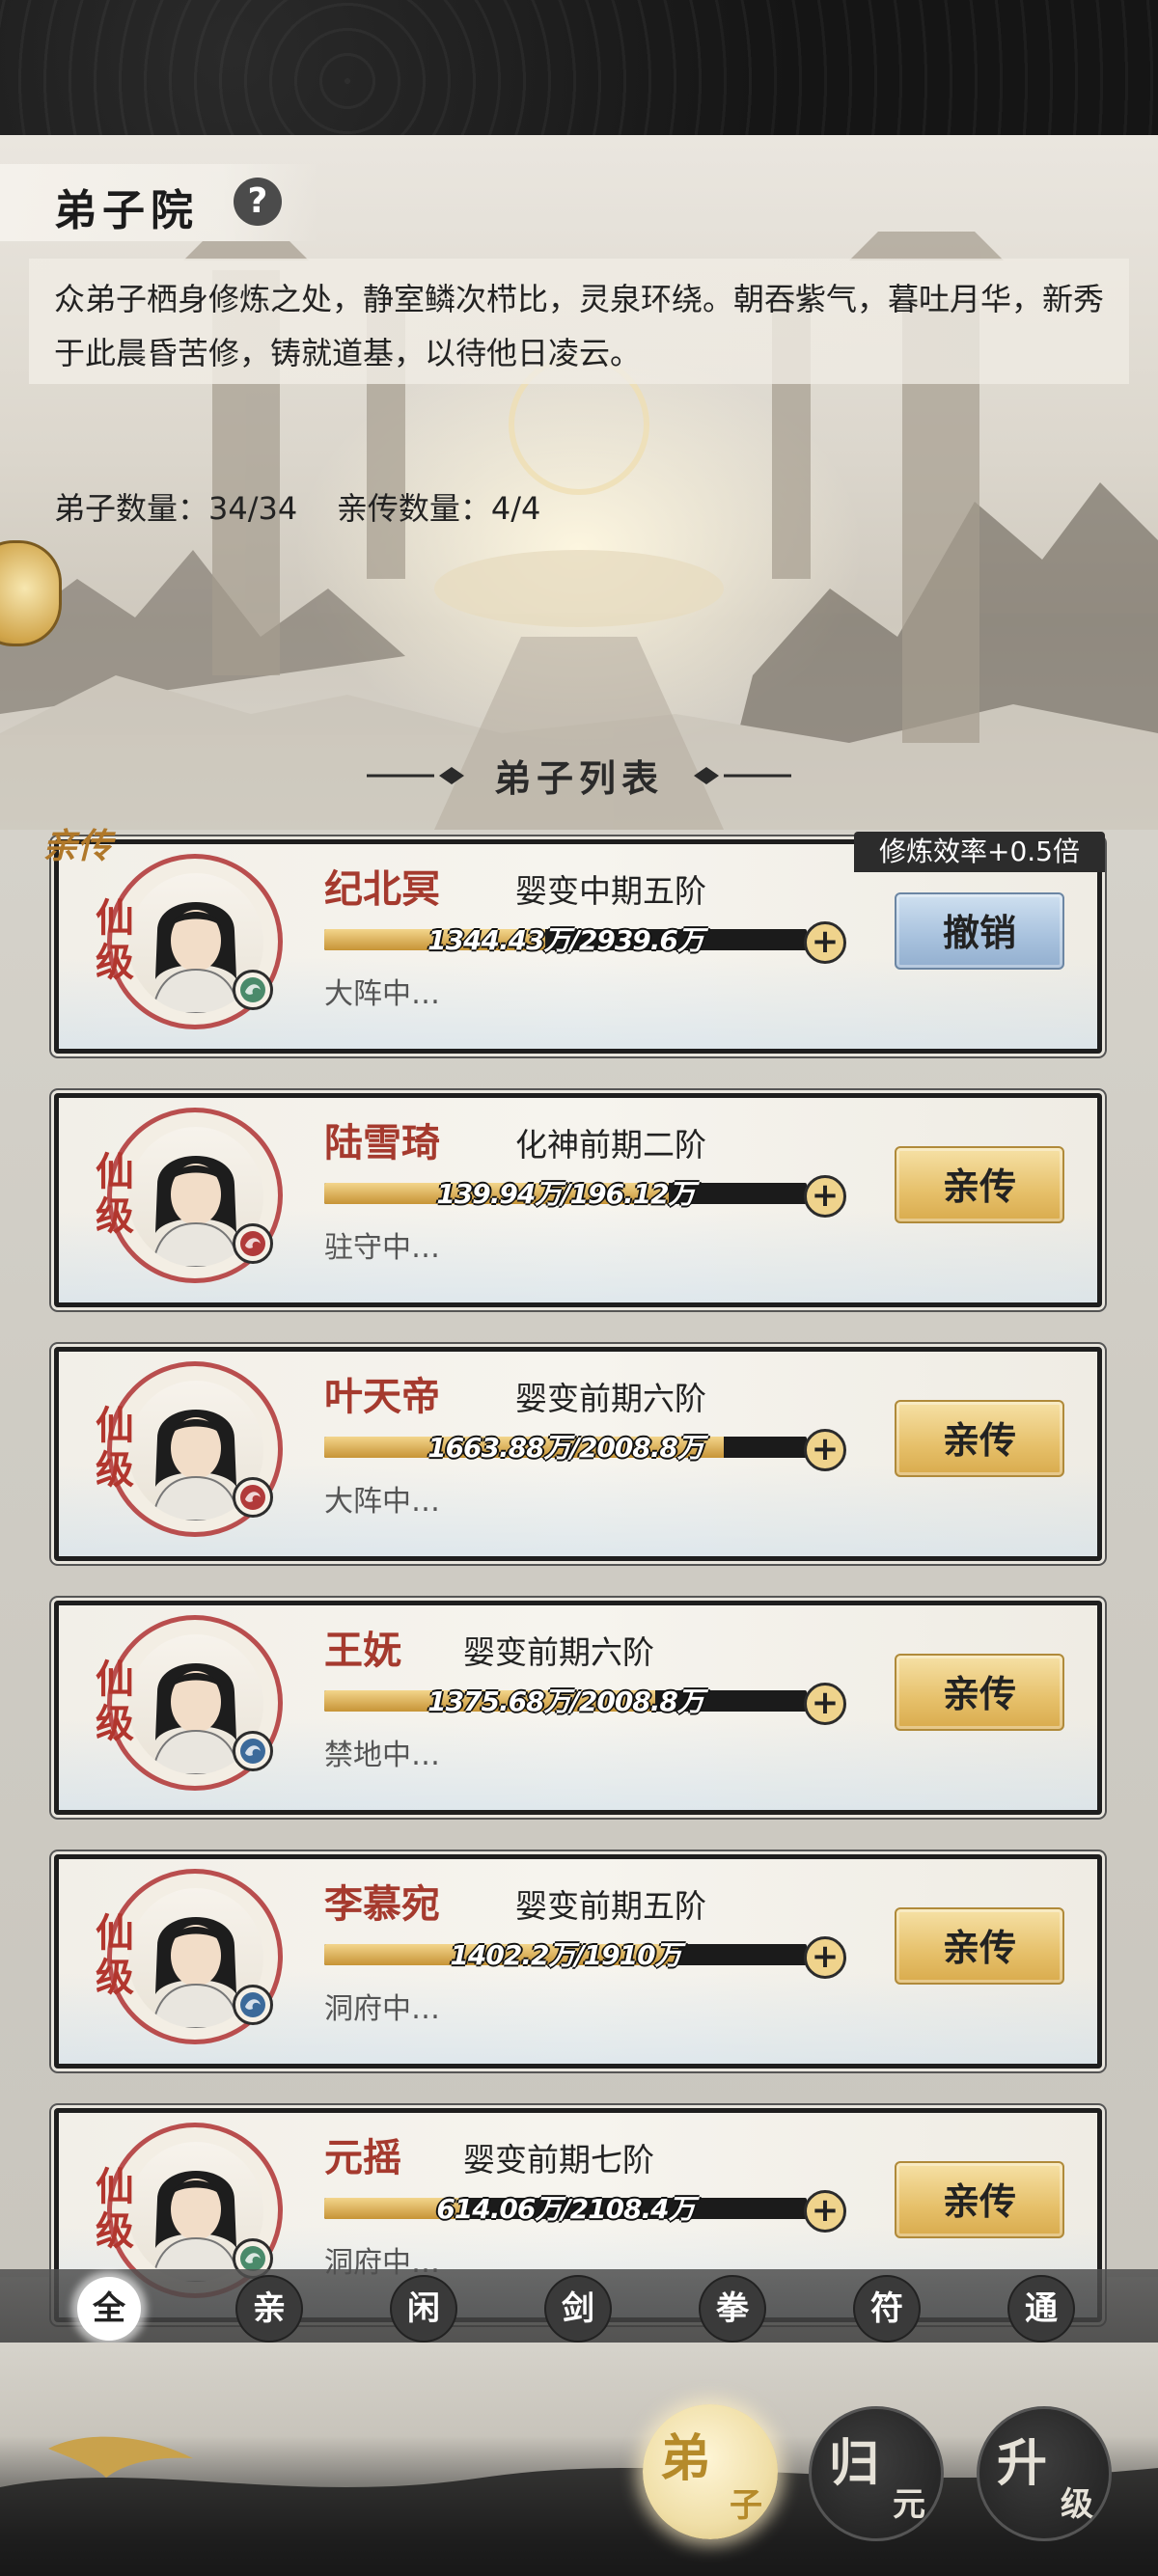 This screenshot has height=2576, width=1158. I want to click on cultivation-progress-bar: 1663.88万/2008.8万, so click(565, 1448).